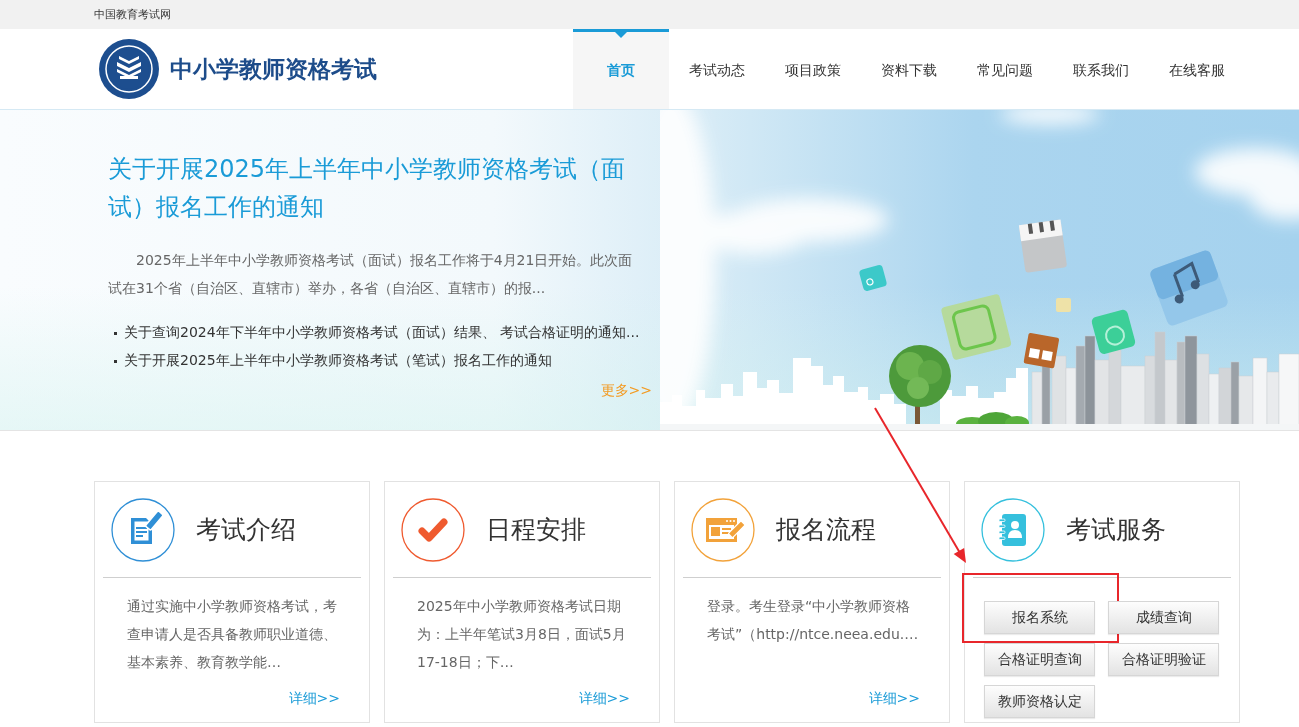 The height and width of the screenshot is (727, 1299). I want to click on service-button: 合格证明验证, so click(1163, 659).